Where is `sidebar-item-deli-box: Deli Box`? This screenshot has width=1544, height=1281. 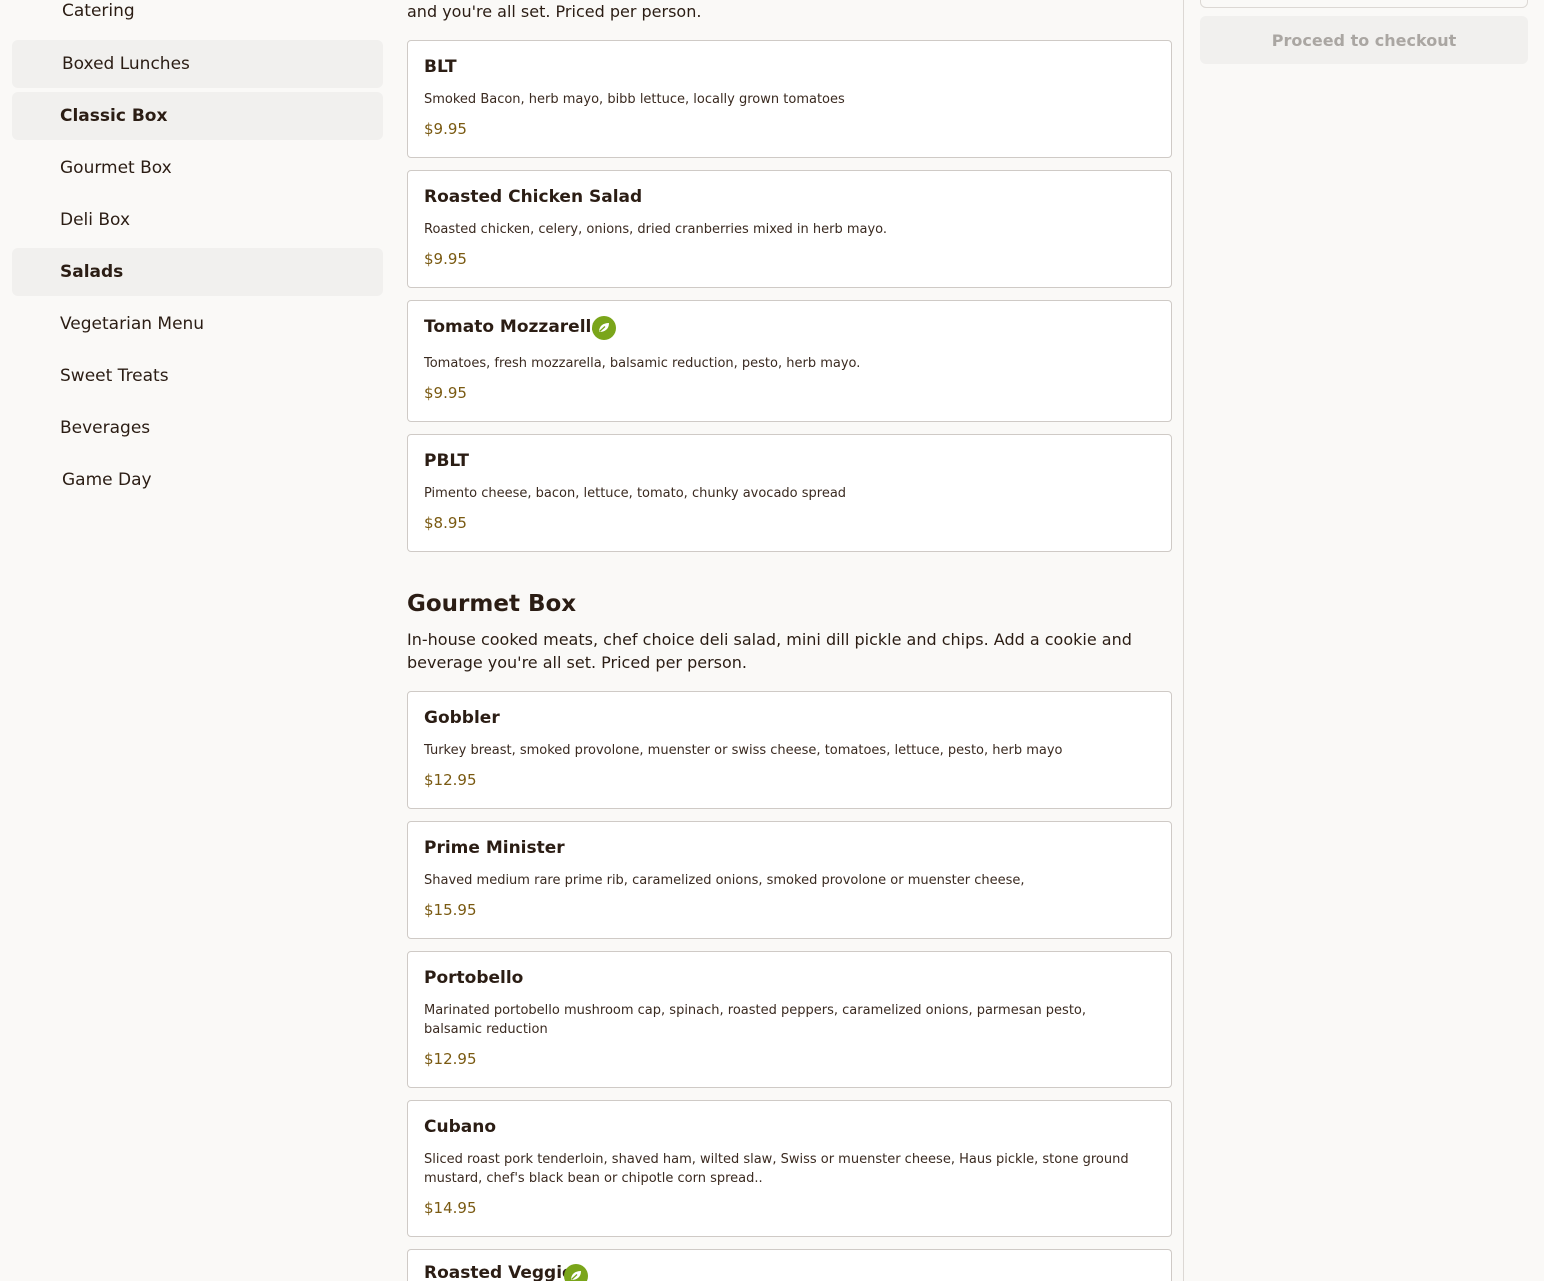
sidebar-item-deli-box: Deli Box is located at coordinates (197, 220).